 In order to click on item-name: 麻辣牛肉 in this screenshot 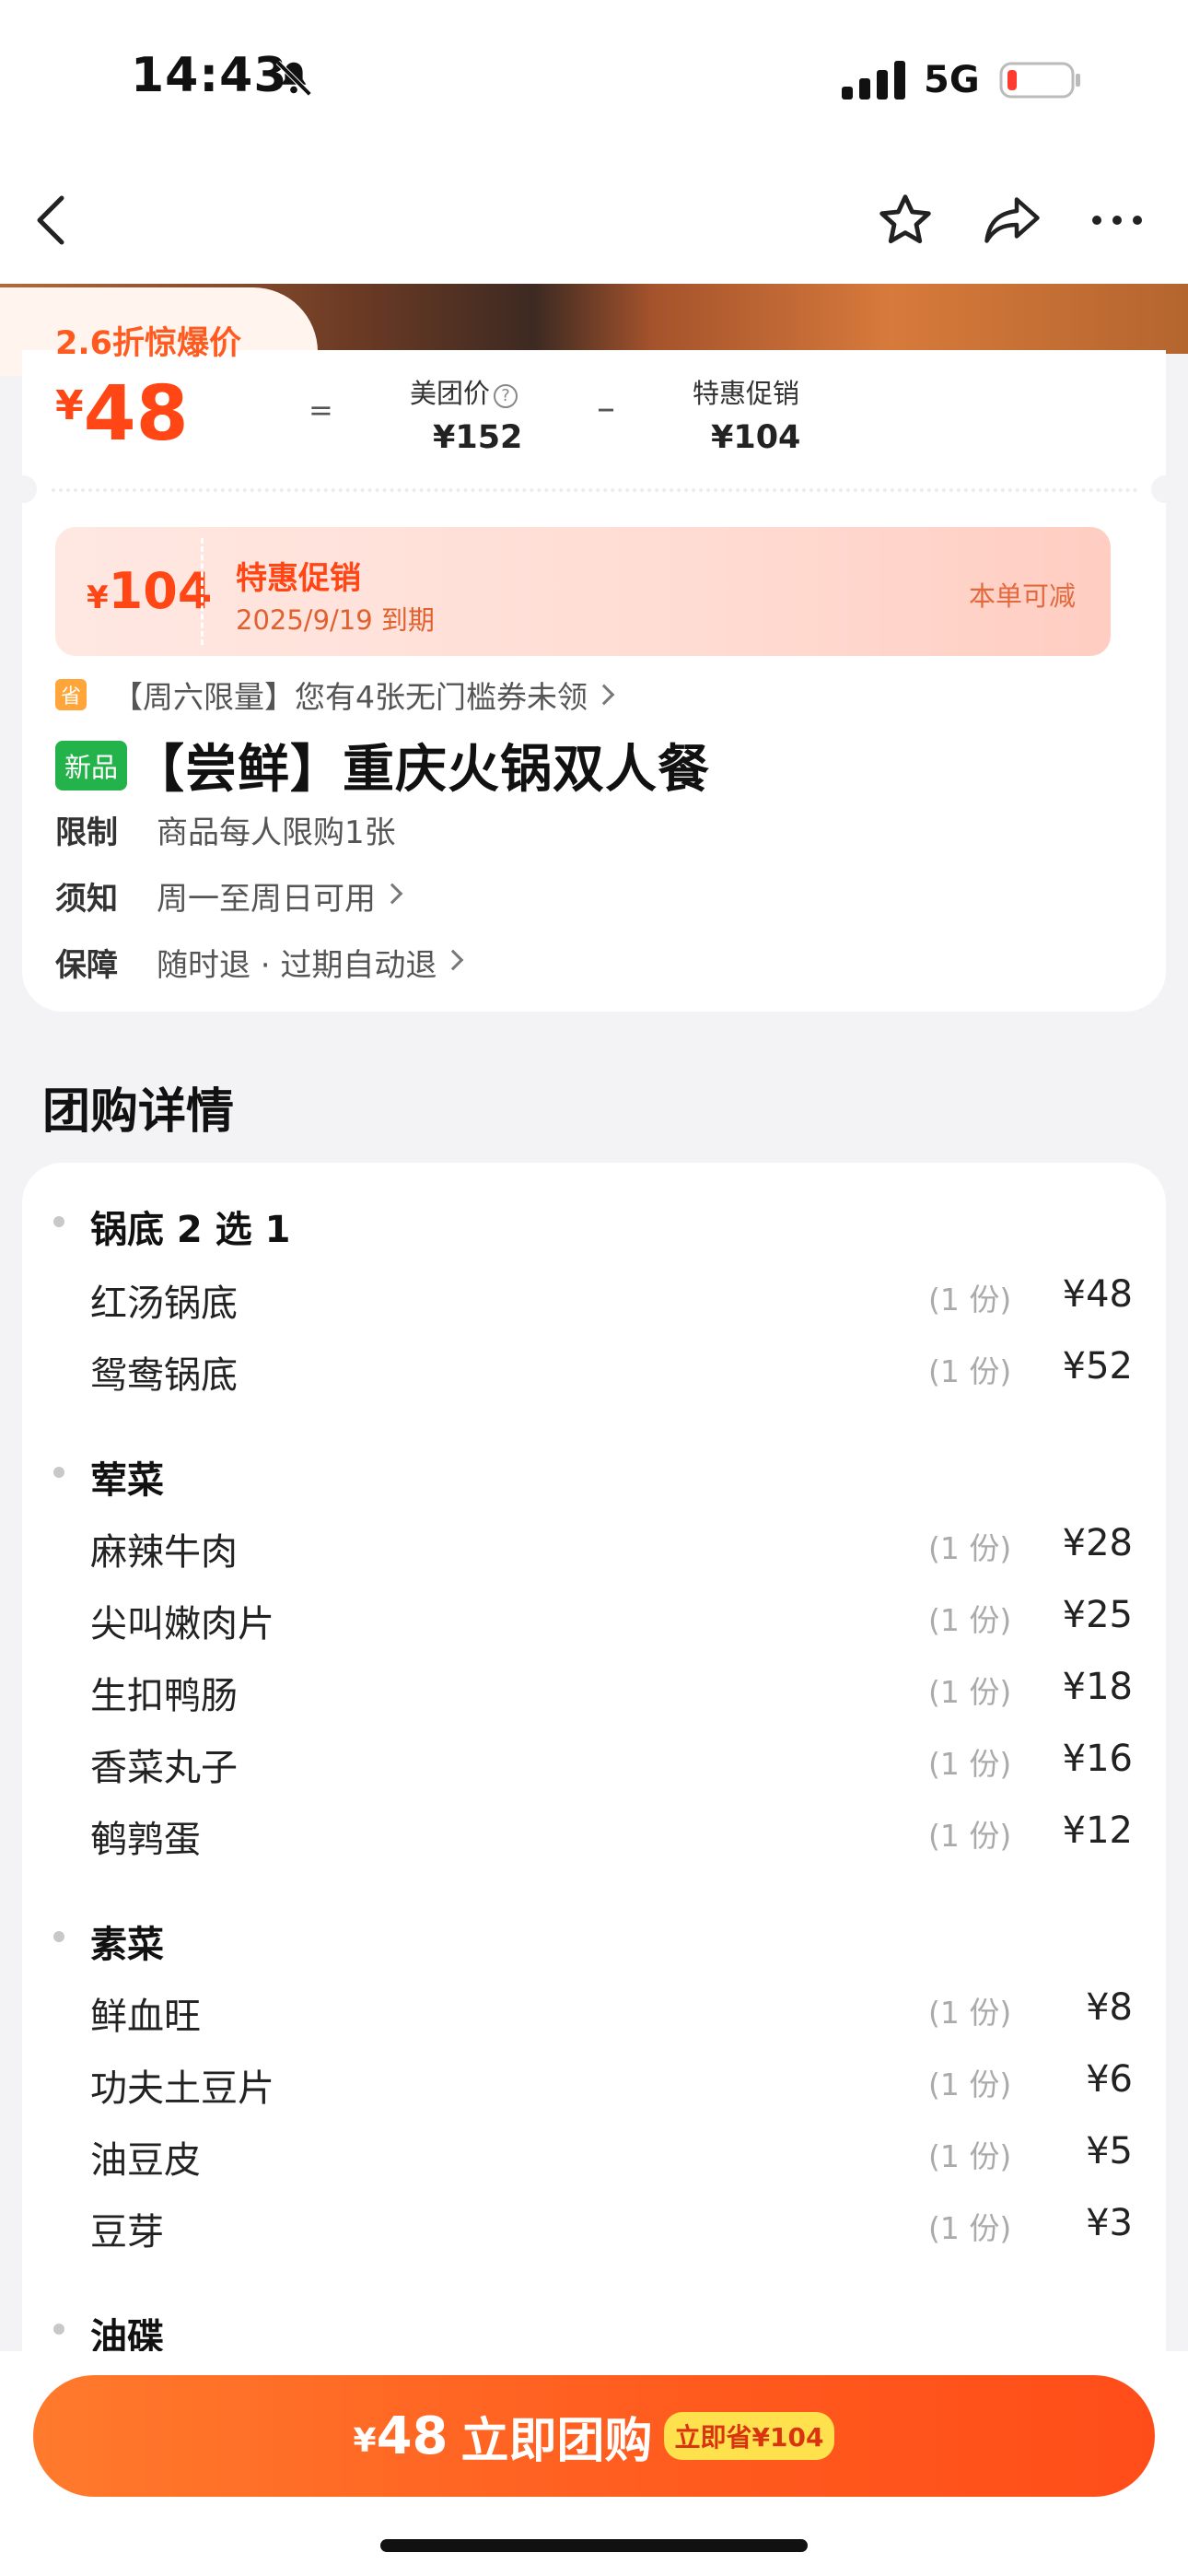, I will do `click(164, 1552)`.